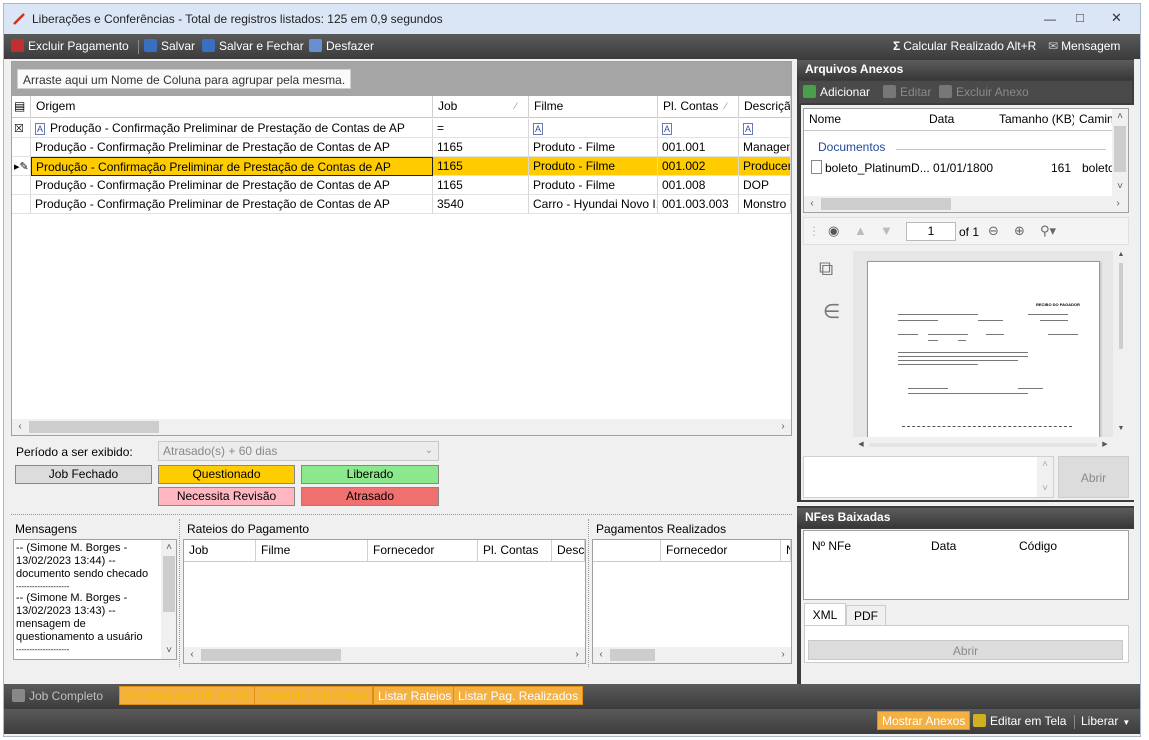 The height and width of the screenshot is (740, 1149). I want to click on liberar-button: Liberar ▼, so click(1105, 721).